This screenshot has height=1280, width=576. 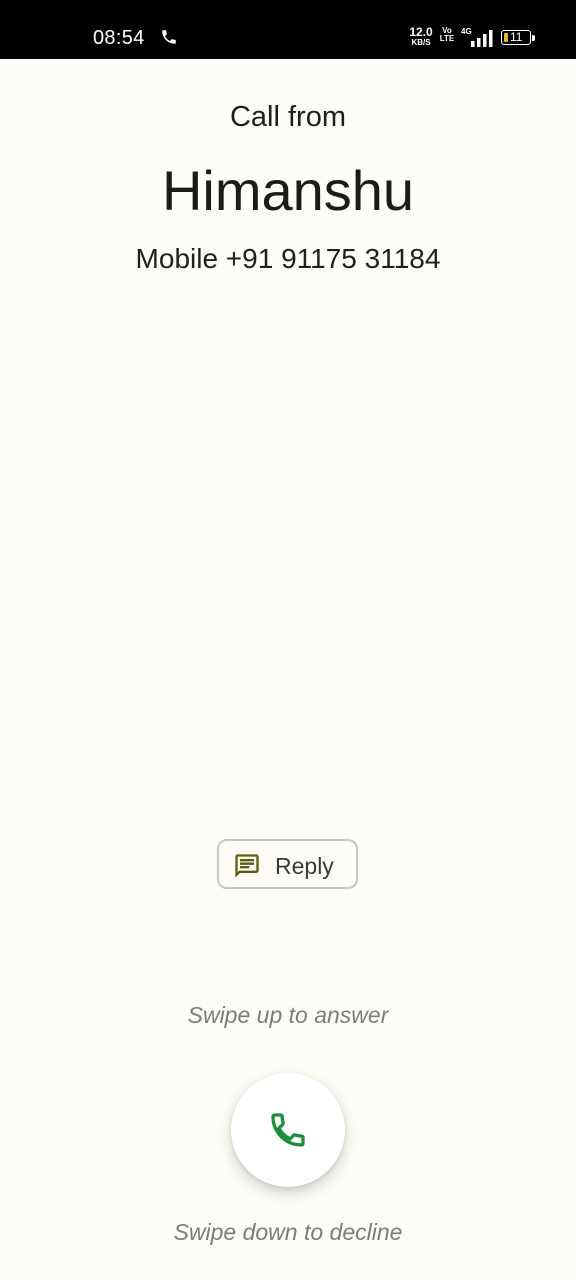 I want to click on reply-button: Reply, so click(x=287, y=864).